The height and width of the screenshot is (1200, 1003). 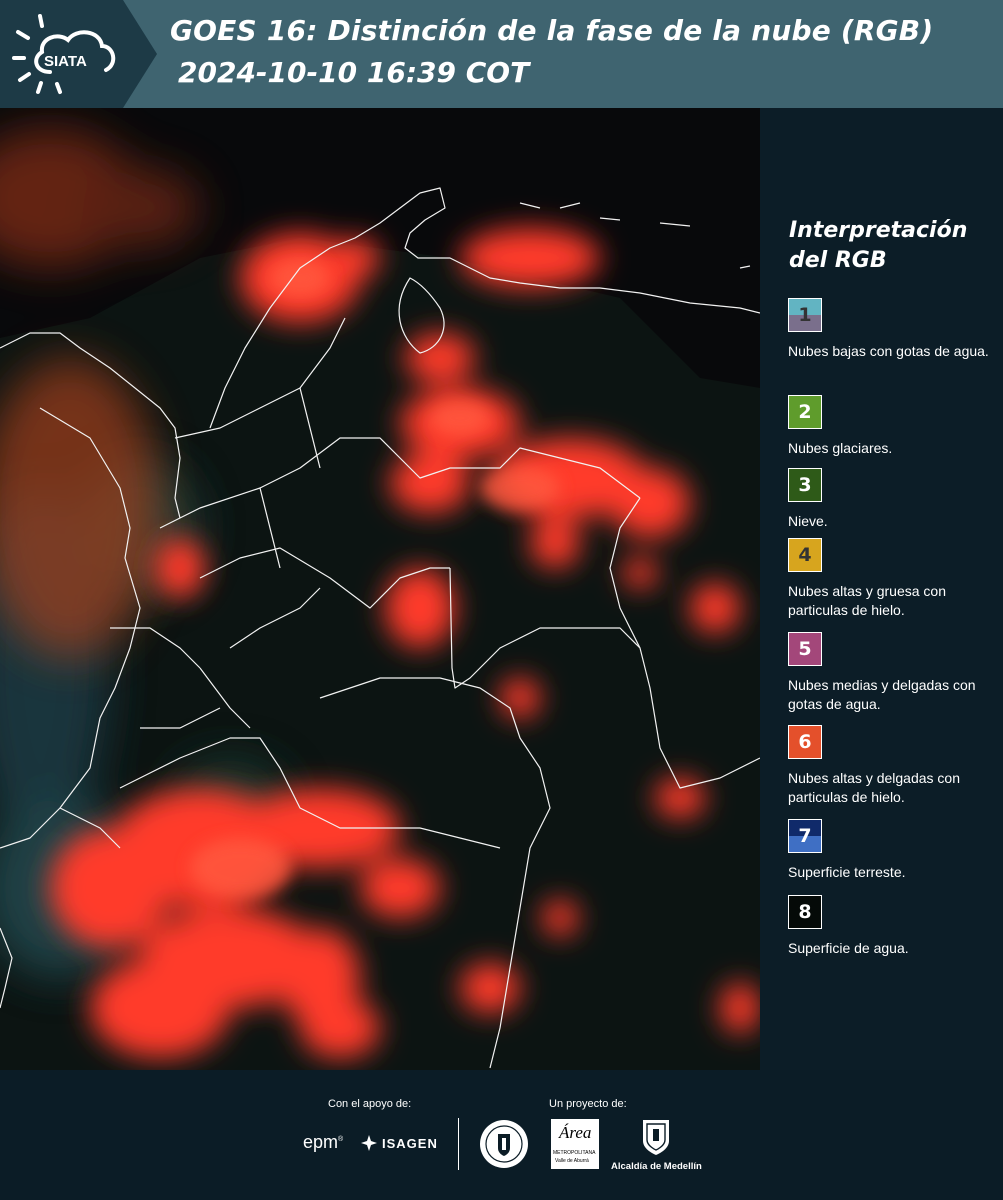 What do you see at coordinates (889, 246) in the screenshot?
I see `legend-title: Interpretación del RGB` at bounding box center [889, 246].